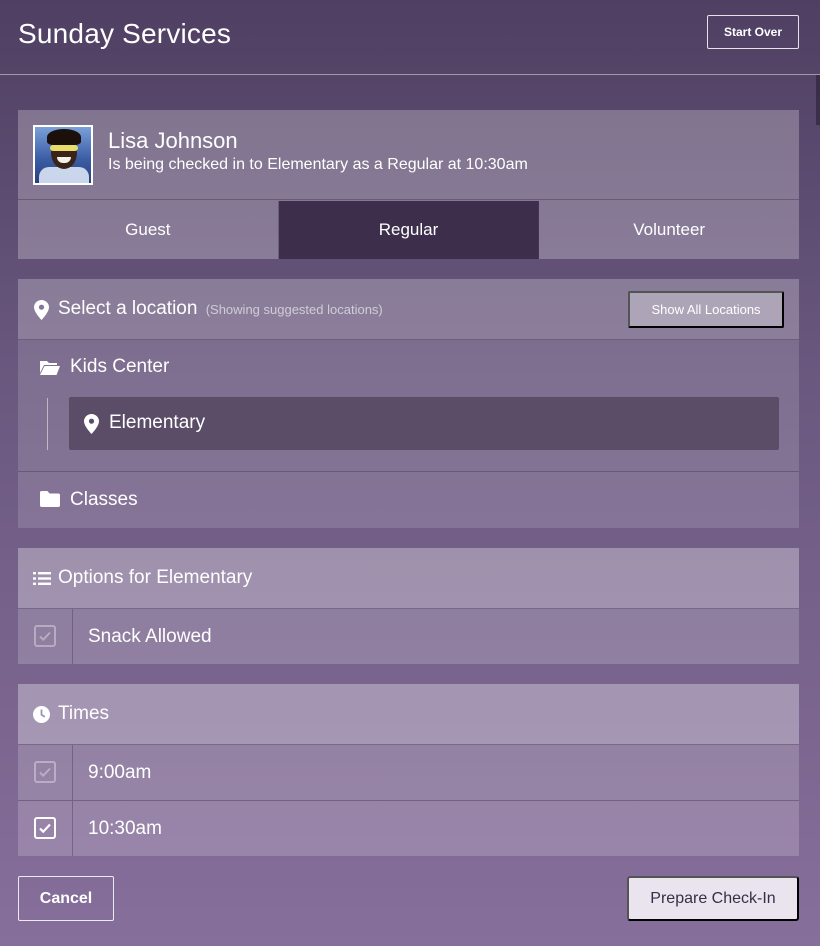 The width and height of the screenshot is (820, 946). I want to click on prepare-check-in-button: Prepare Check-In, so click(713, 898).